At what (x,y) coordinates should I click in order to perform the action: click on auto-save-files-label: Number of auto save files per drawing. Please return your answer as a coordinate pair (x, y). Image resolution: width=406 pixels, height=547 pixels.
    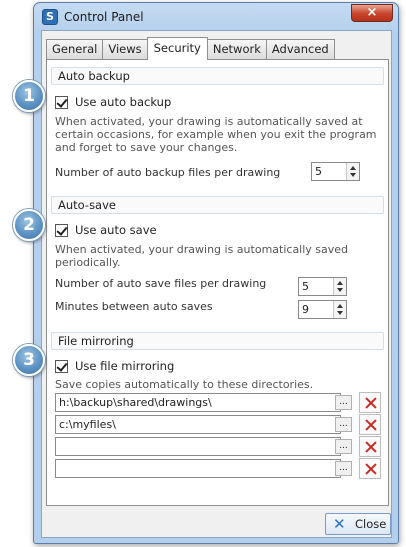
    Looking at the image, I should click on (161, 283).